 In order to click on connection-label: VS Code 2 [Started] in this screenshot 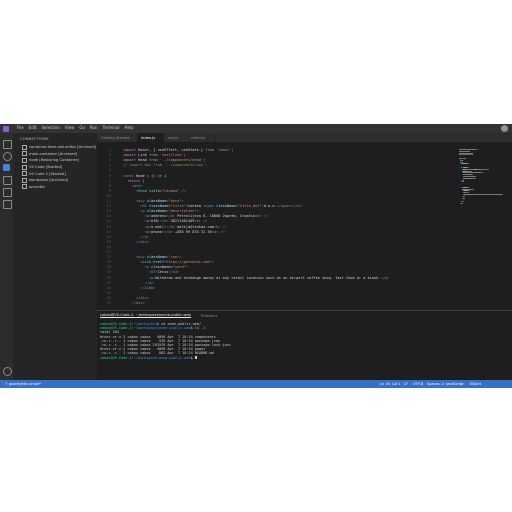, I will do `click(47, 173)`.